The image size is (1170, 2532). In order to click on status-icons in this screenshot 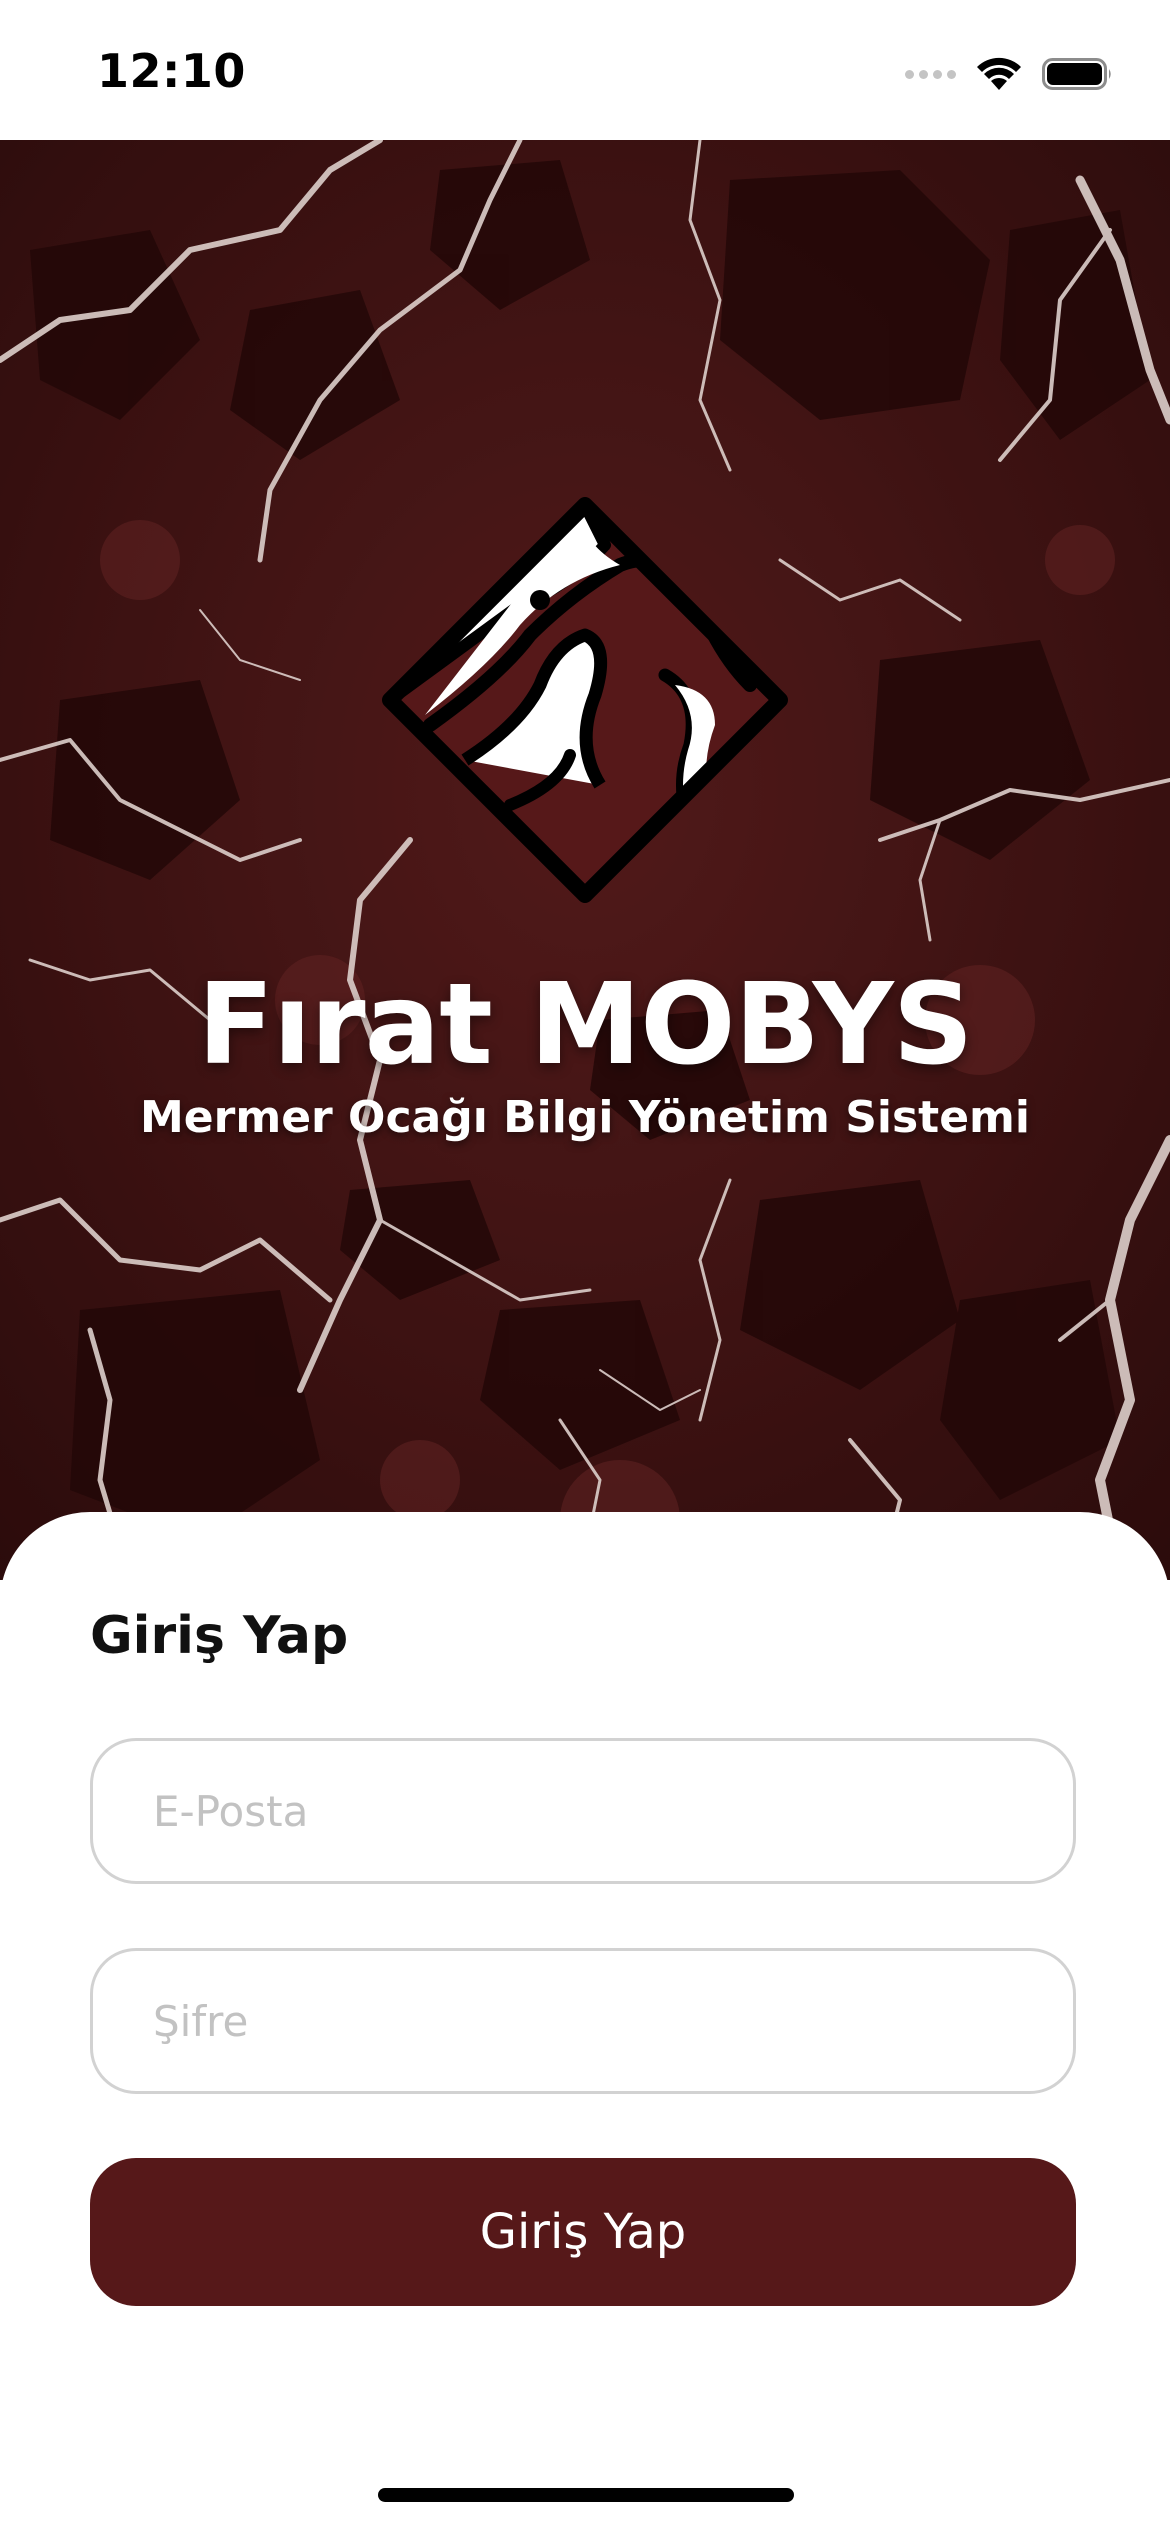, I will do `click(1009, 74)`.